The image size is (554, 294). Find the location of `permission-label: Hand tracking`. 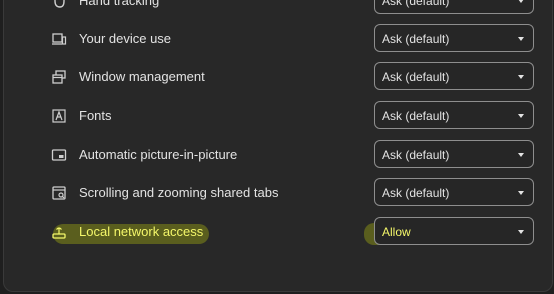

permission-label: Hand tracking is located at coordinates (119, 4).